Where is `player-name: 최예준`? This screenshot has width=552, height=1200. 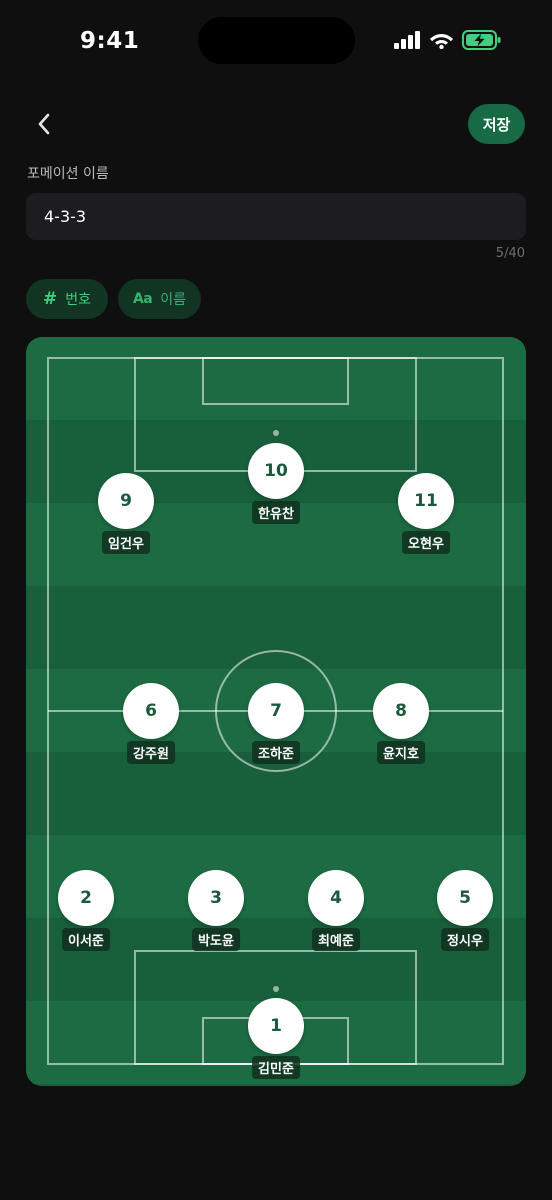 player-name: 최예준 is located at coordinates (336, 939).